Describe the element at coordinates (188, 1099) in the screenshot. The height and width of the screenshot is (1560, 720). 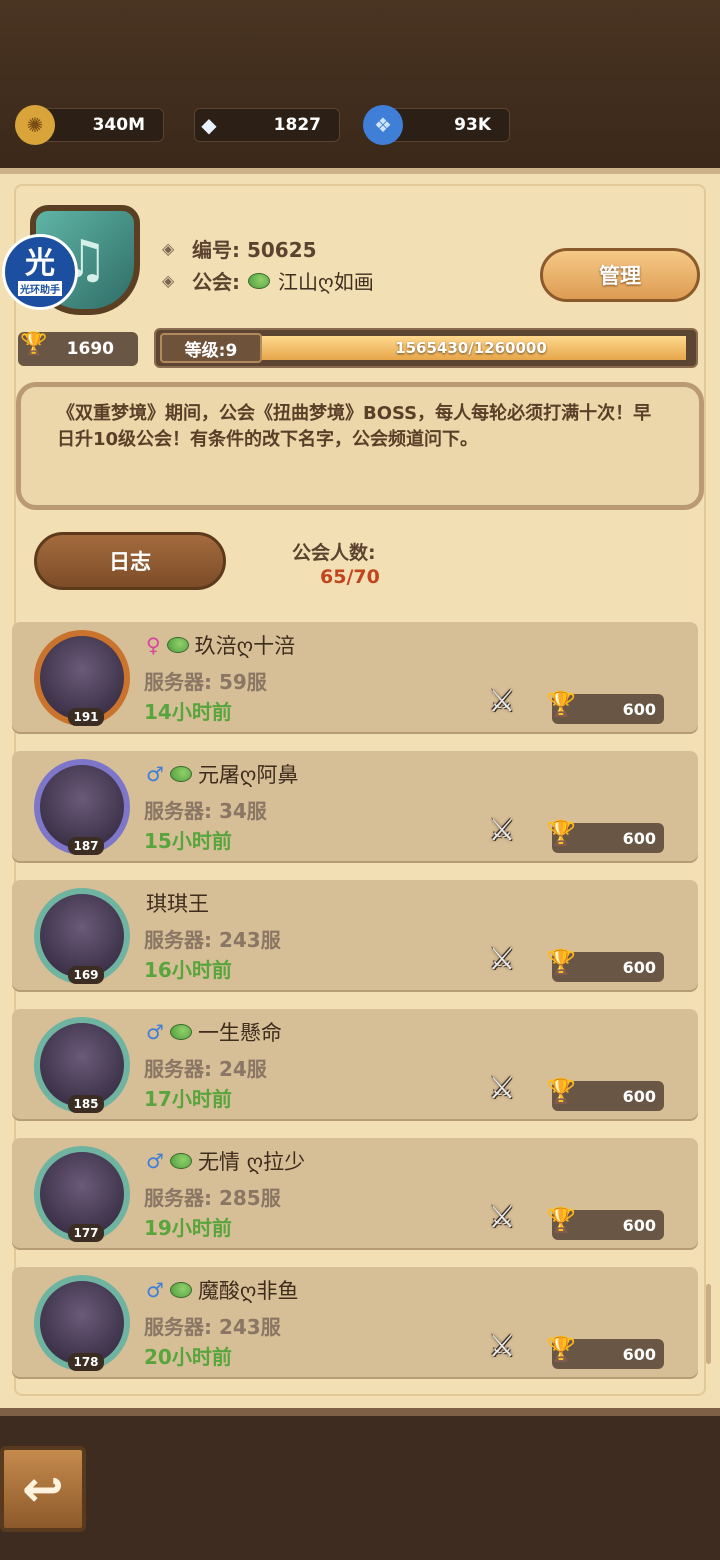
I see `member-last-online: 17小时前` at that location.